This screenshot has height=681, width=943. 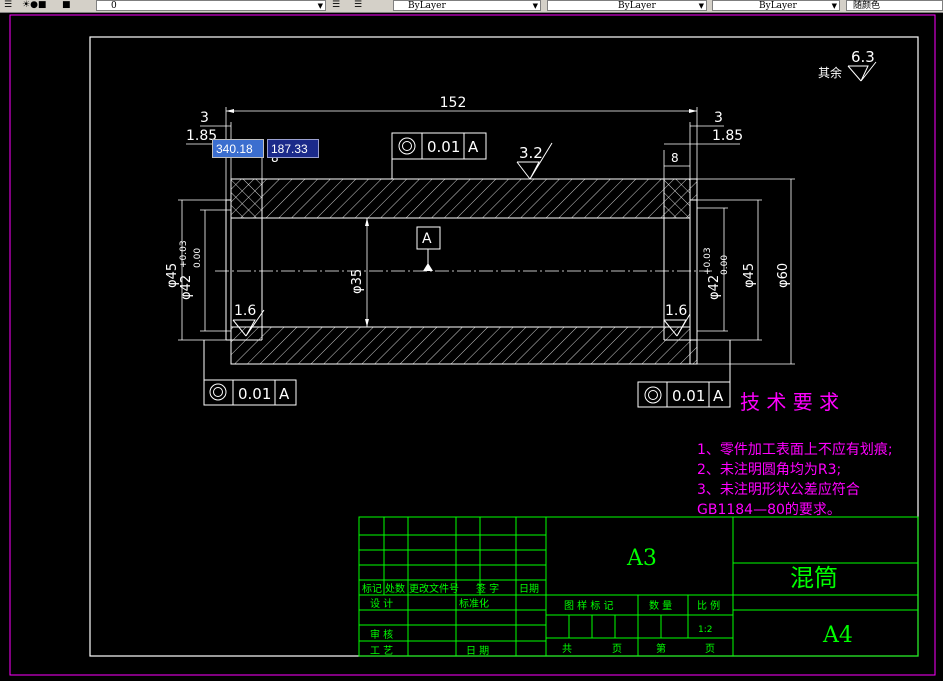 I want to click on dim-right-step: 8, so click(x=675, y=158).